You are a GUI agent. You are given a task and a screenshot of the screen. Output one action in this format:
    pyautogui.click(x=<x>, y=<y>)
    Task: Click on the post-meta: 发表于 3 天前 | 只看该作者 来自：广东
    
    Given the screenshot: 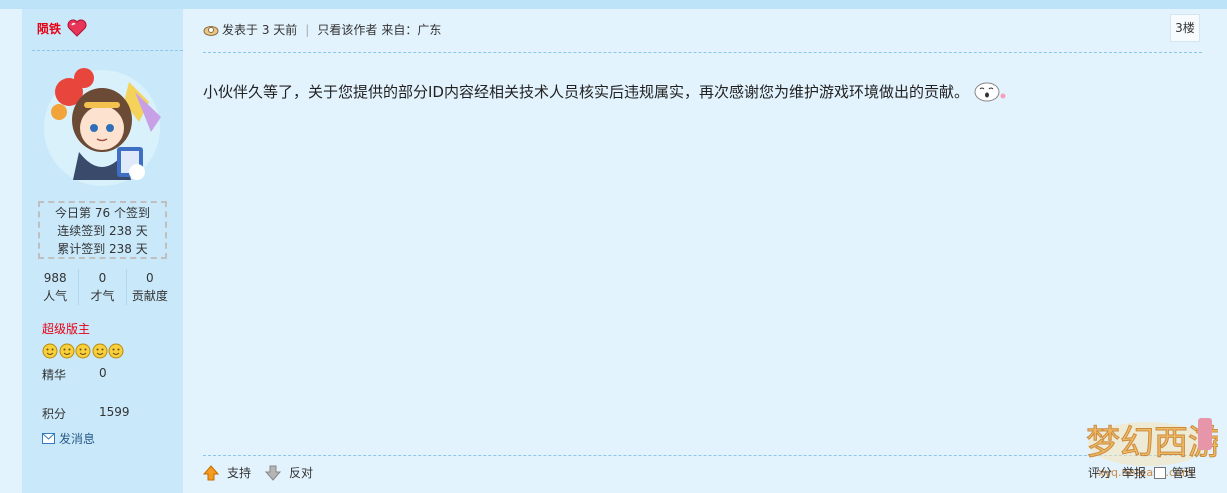 What is the action you would take?
    pyautogui.click(x=322, y=29)
    